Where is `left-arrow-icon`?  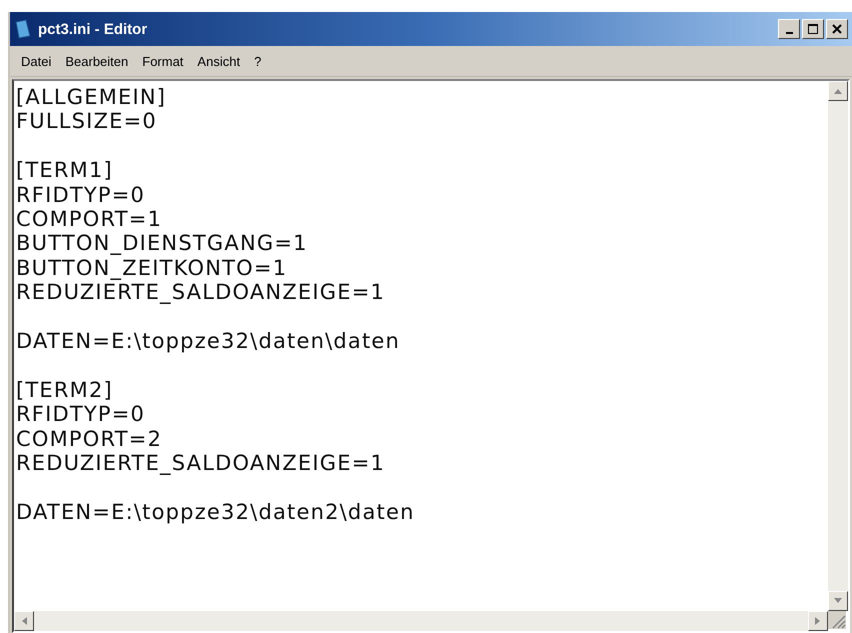 left-arrow-icon is located at coordinates (24, 621).